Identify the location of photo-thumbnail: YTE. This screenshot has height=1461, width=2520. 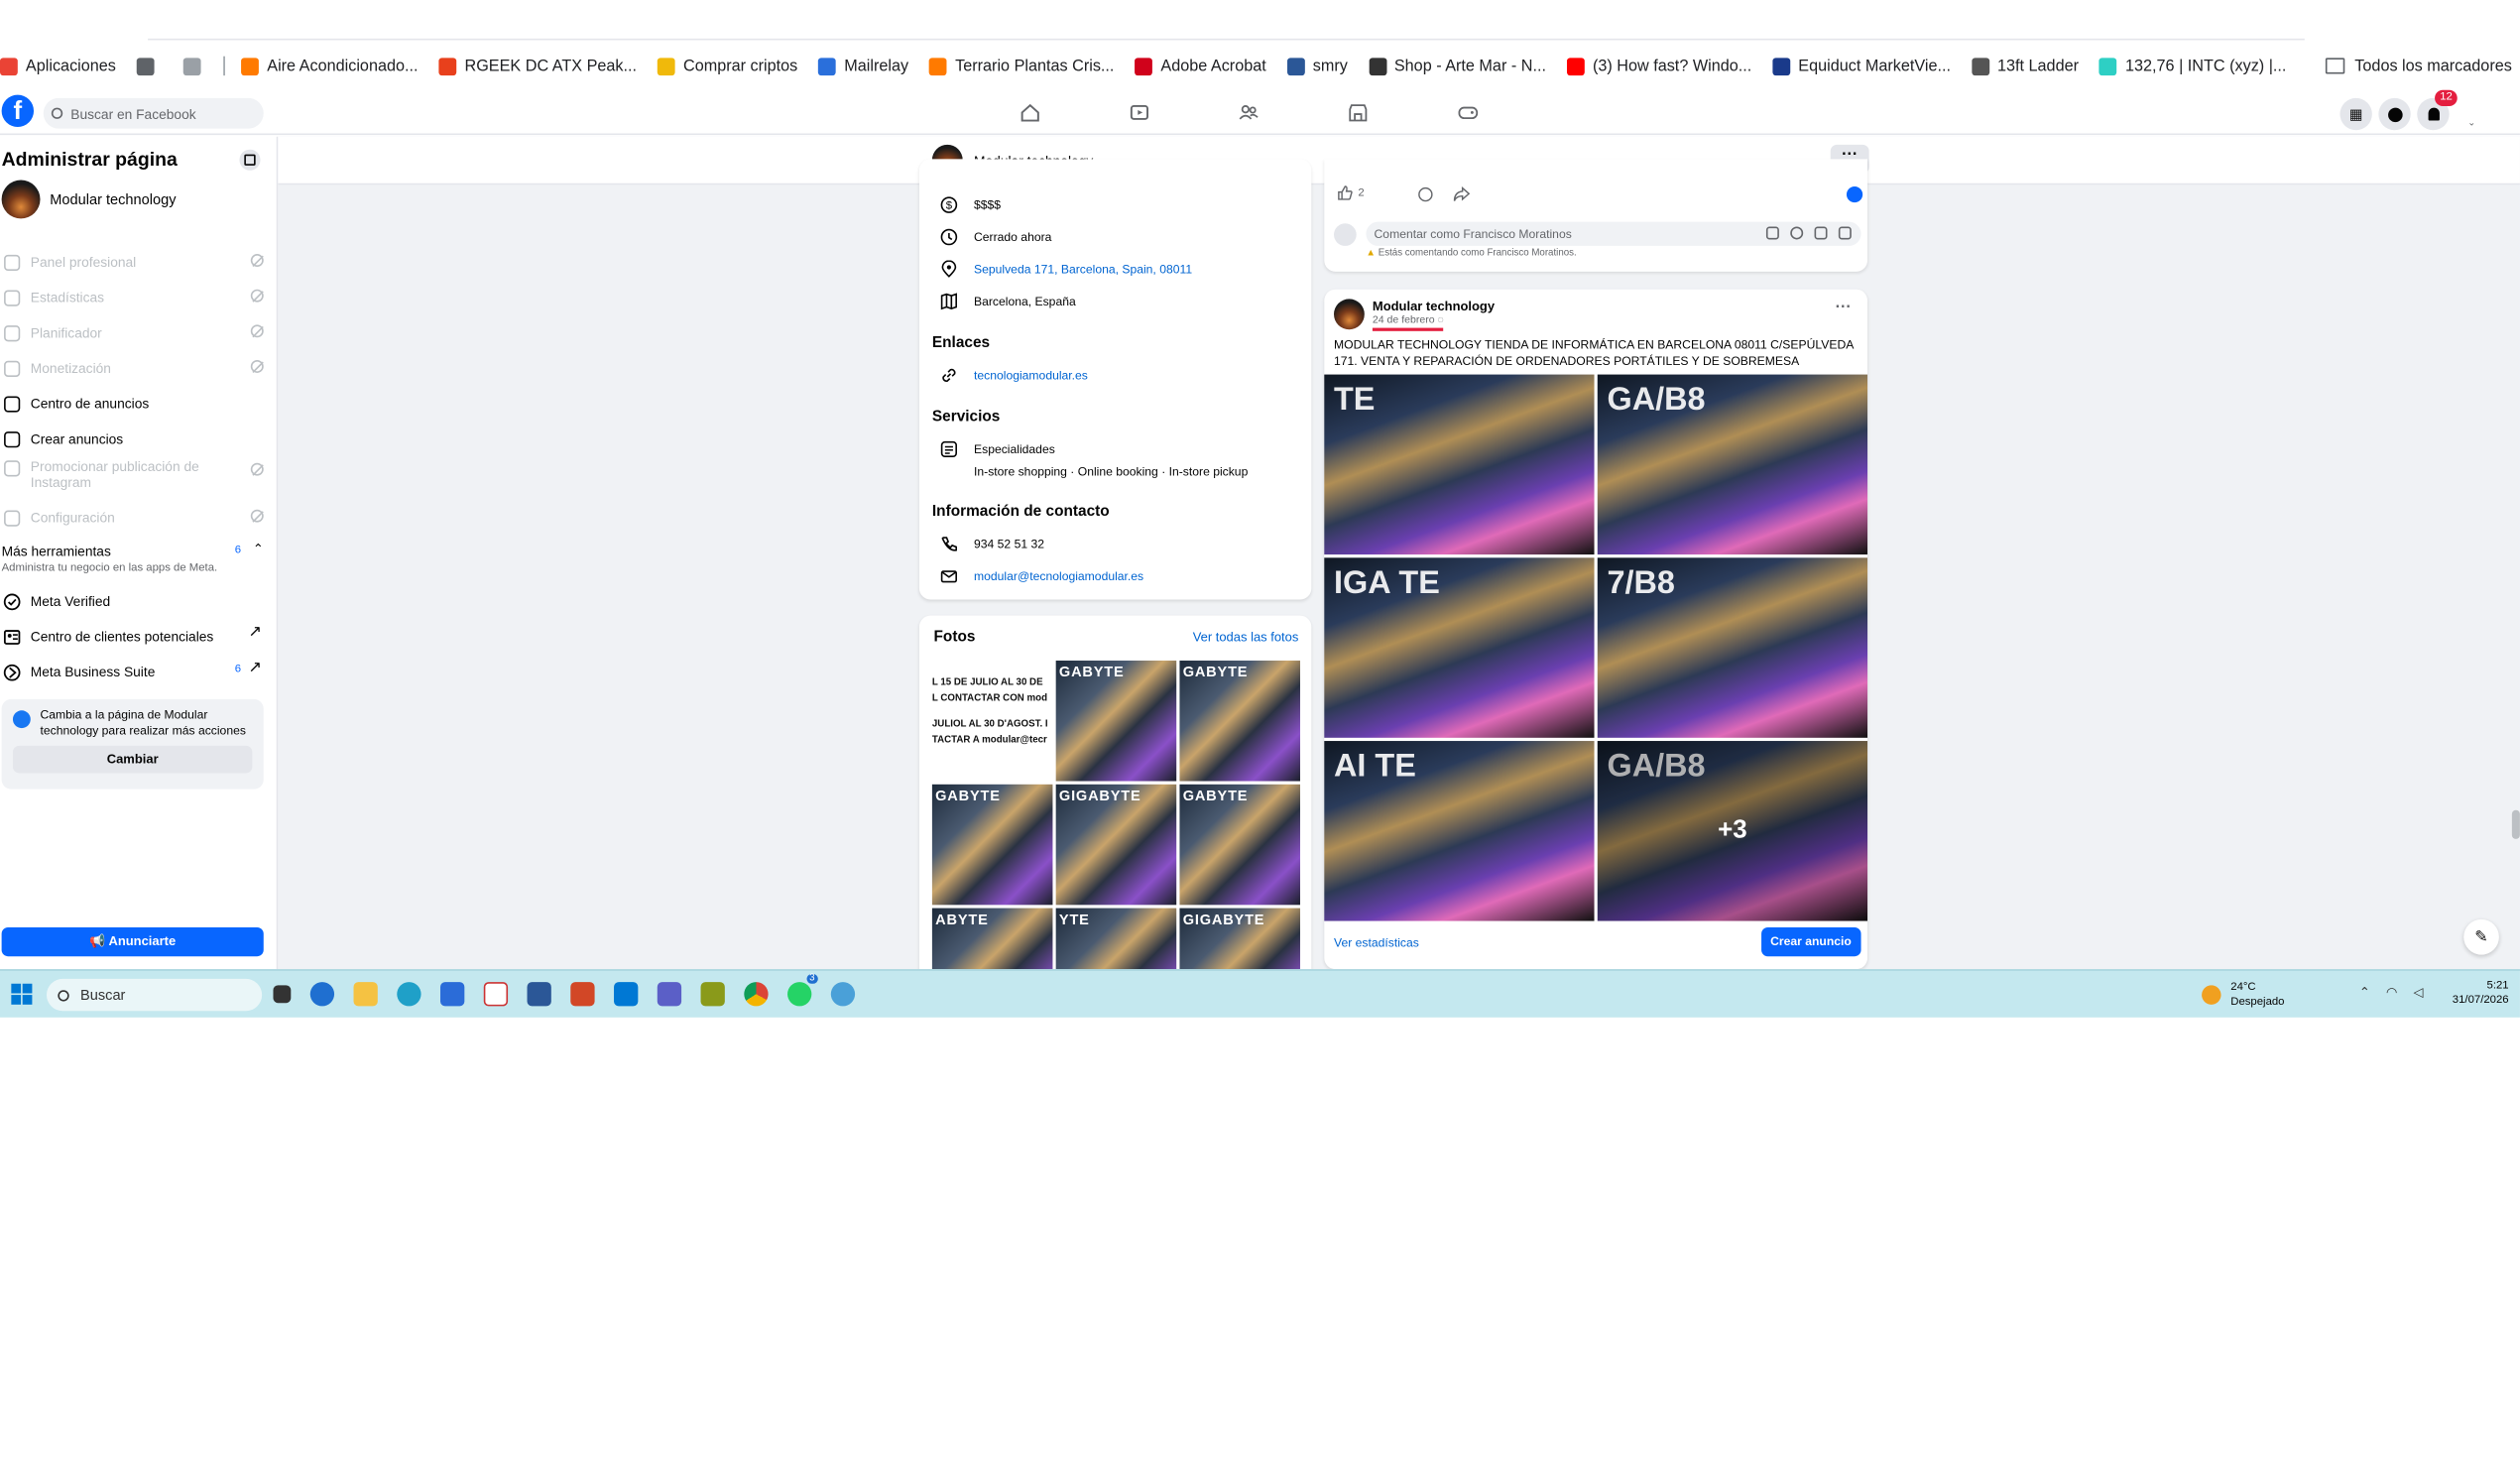
(1116, 939).